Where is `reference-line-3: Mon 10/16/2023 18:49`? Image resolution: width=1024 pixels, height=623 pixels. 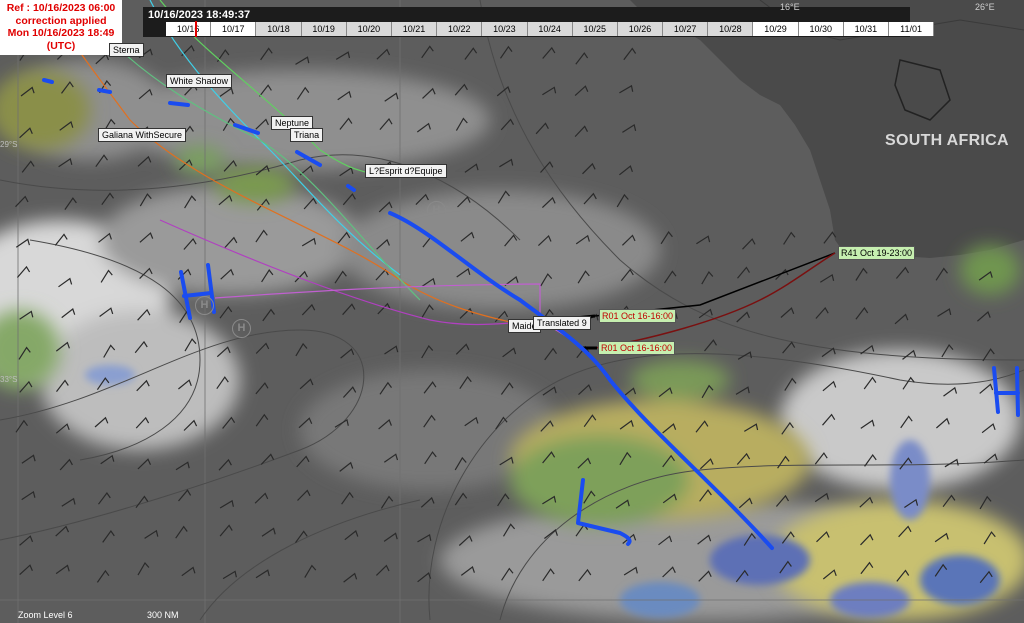 reference-line-3: Mon 10/16/2023 18:49 is located at coordinates (61, 33).